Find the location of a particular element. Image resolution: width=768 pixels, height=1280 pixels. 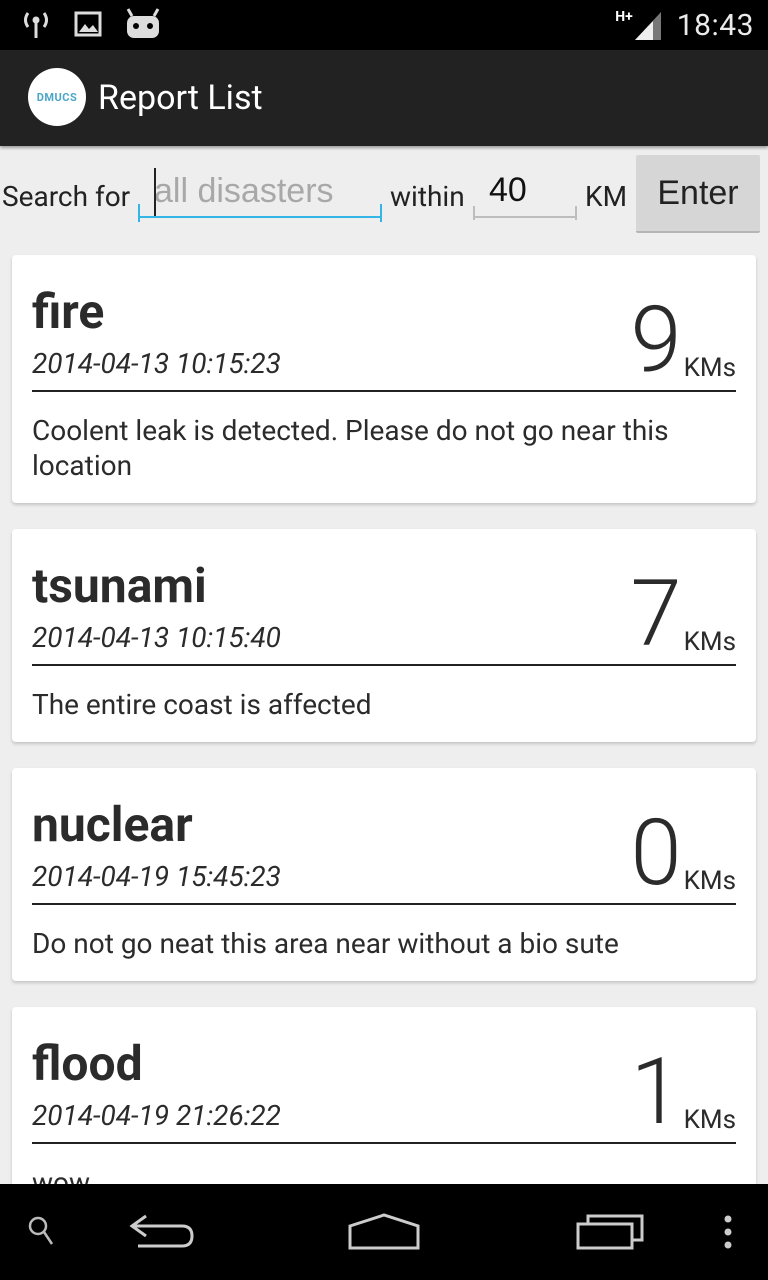

report-title: fire is located at coordinates (68, 311).